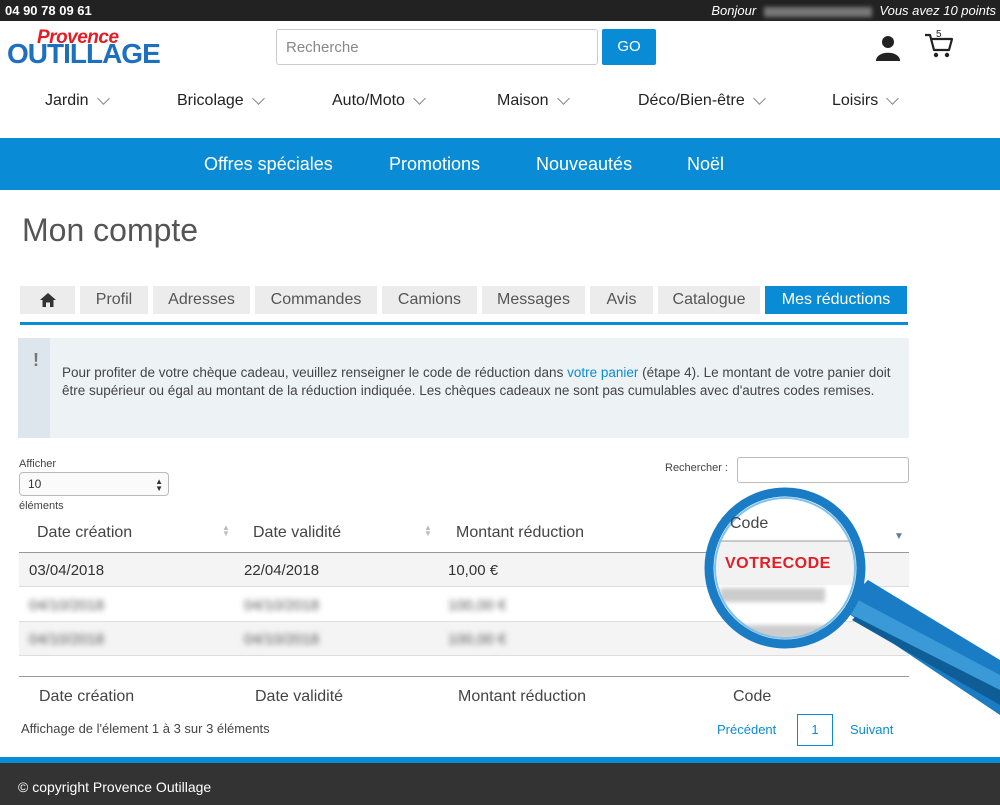  What do you see at coordinates (434, 164) in the screenshot?
I see `promo-nav-promotions: Promotions` at bounding box center [434, 164].